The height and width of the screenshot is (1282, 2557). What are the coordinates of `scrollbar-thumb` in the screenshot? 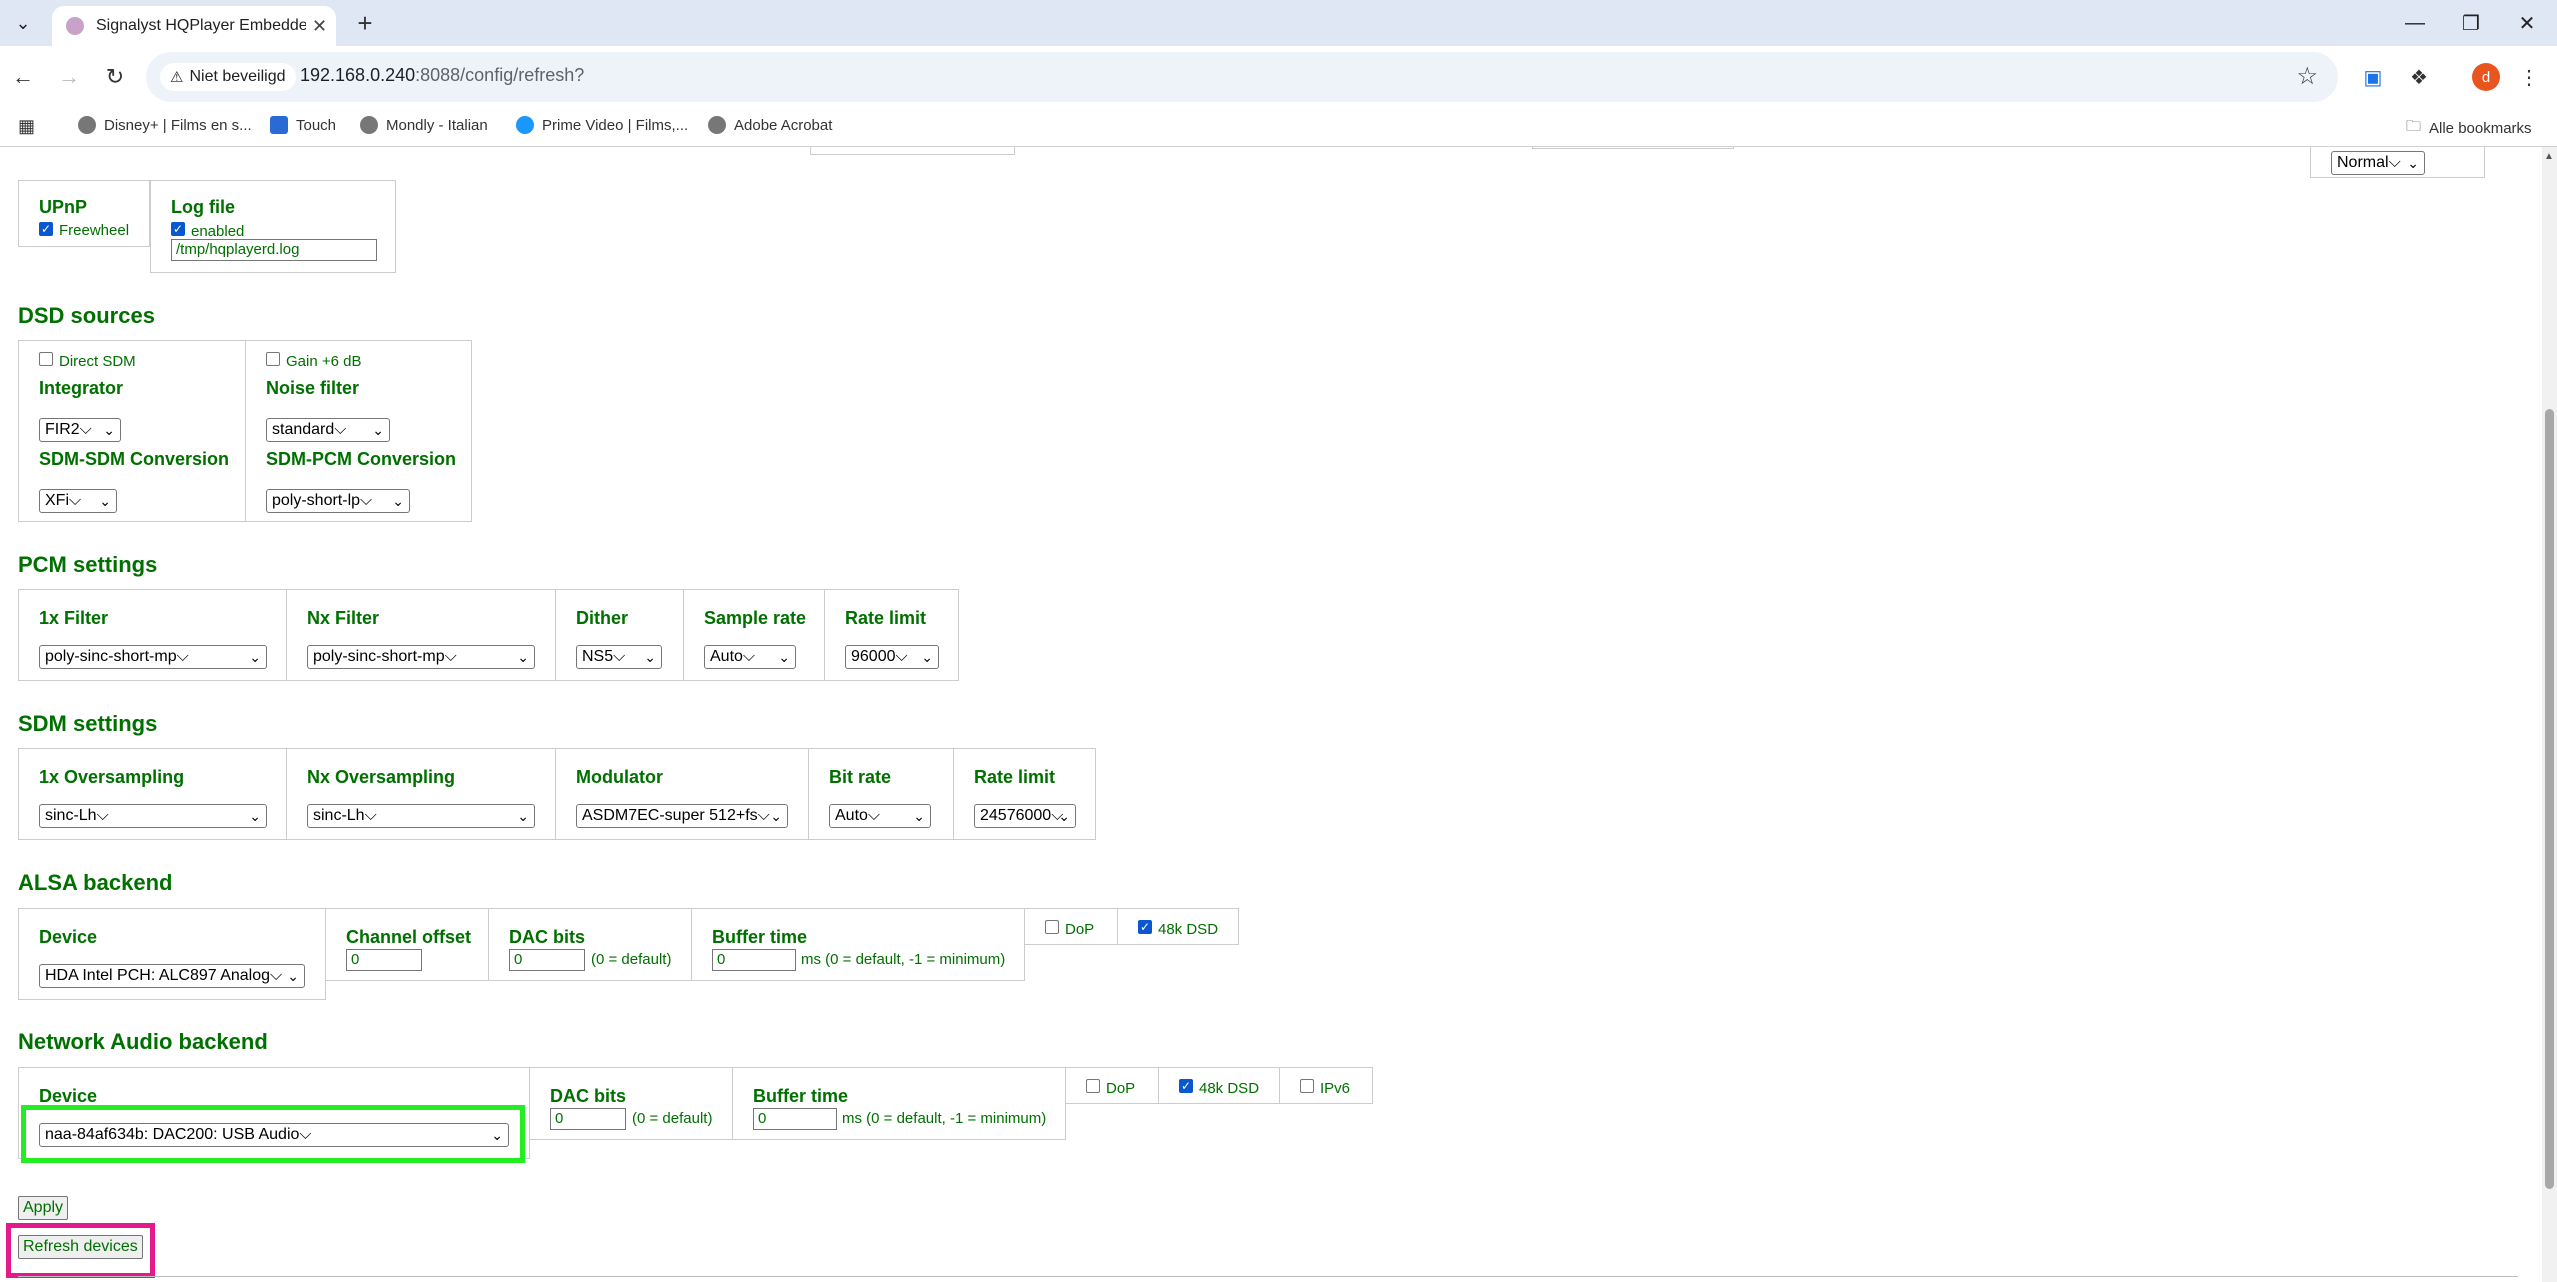 It's located at (2549, 799).